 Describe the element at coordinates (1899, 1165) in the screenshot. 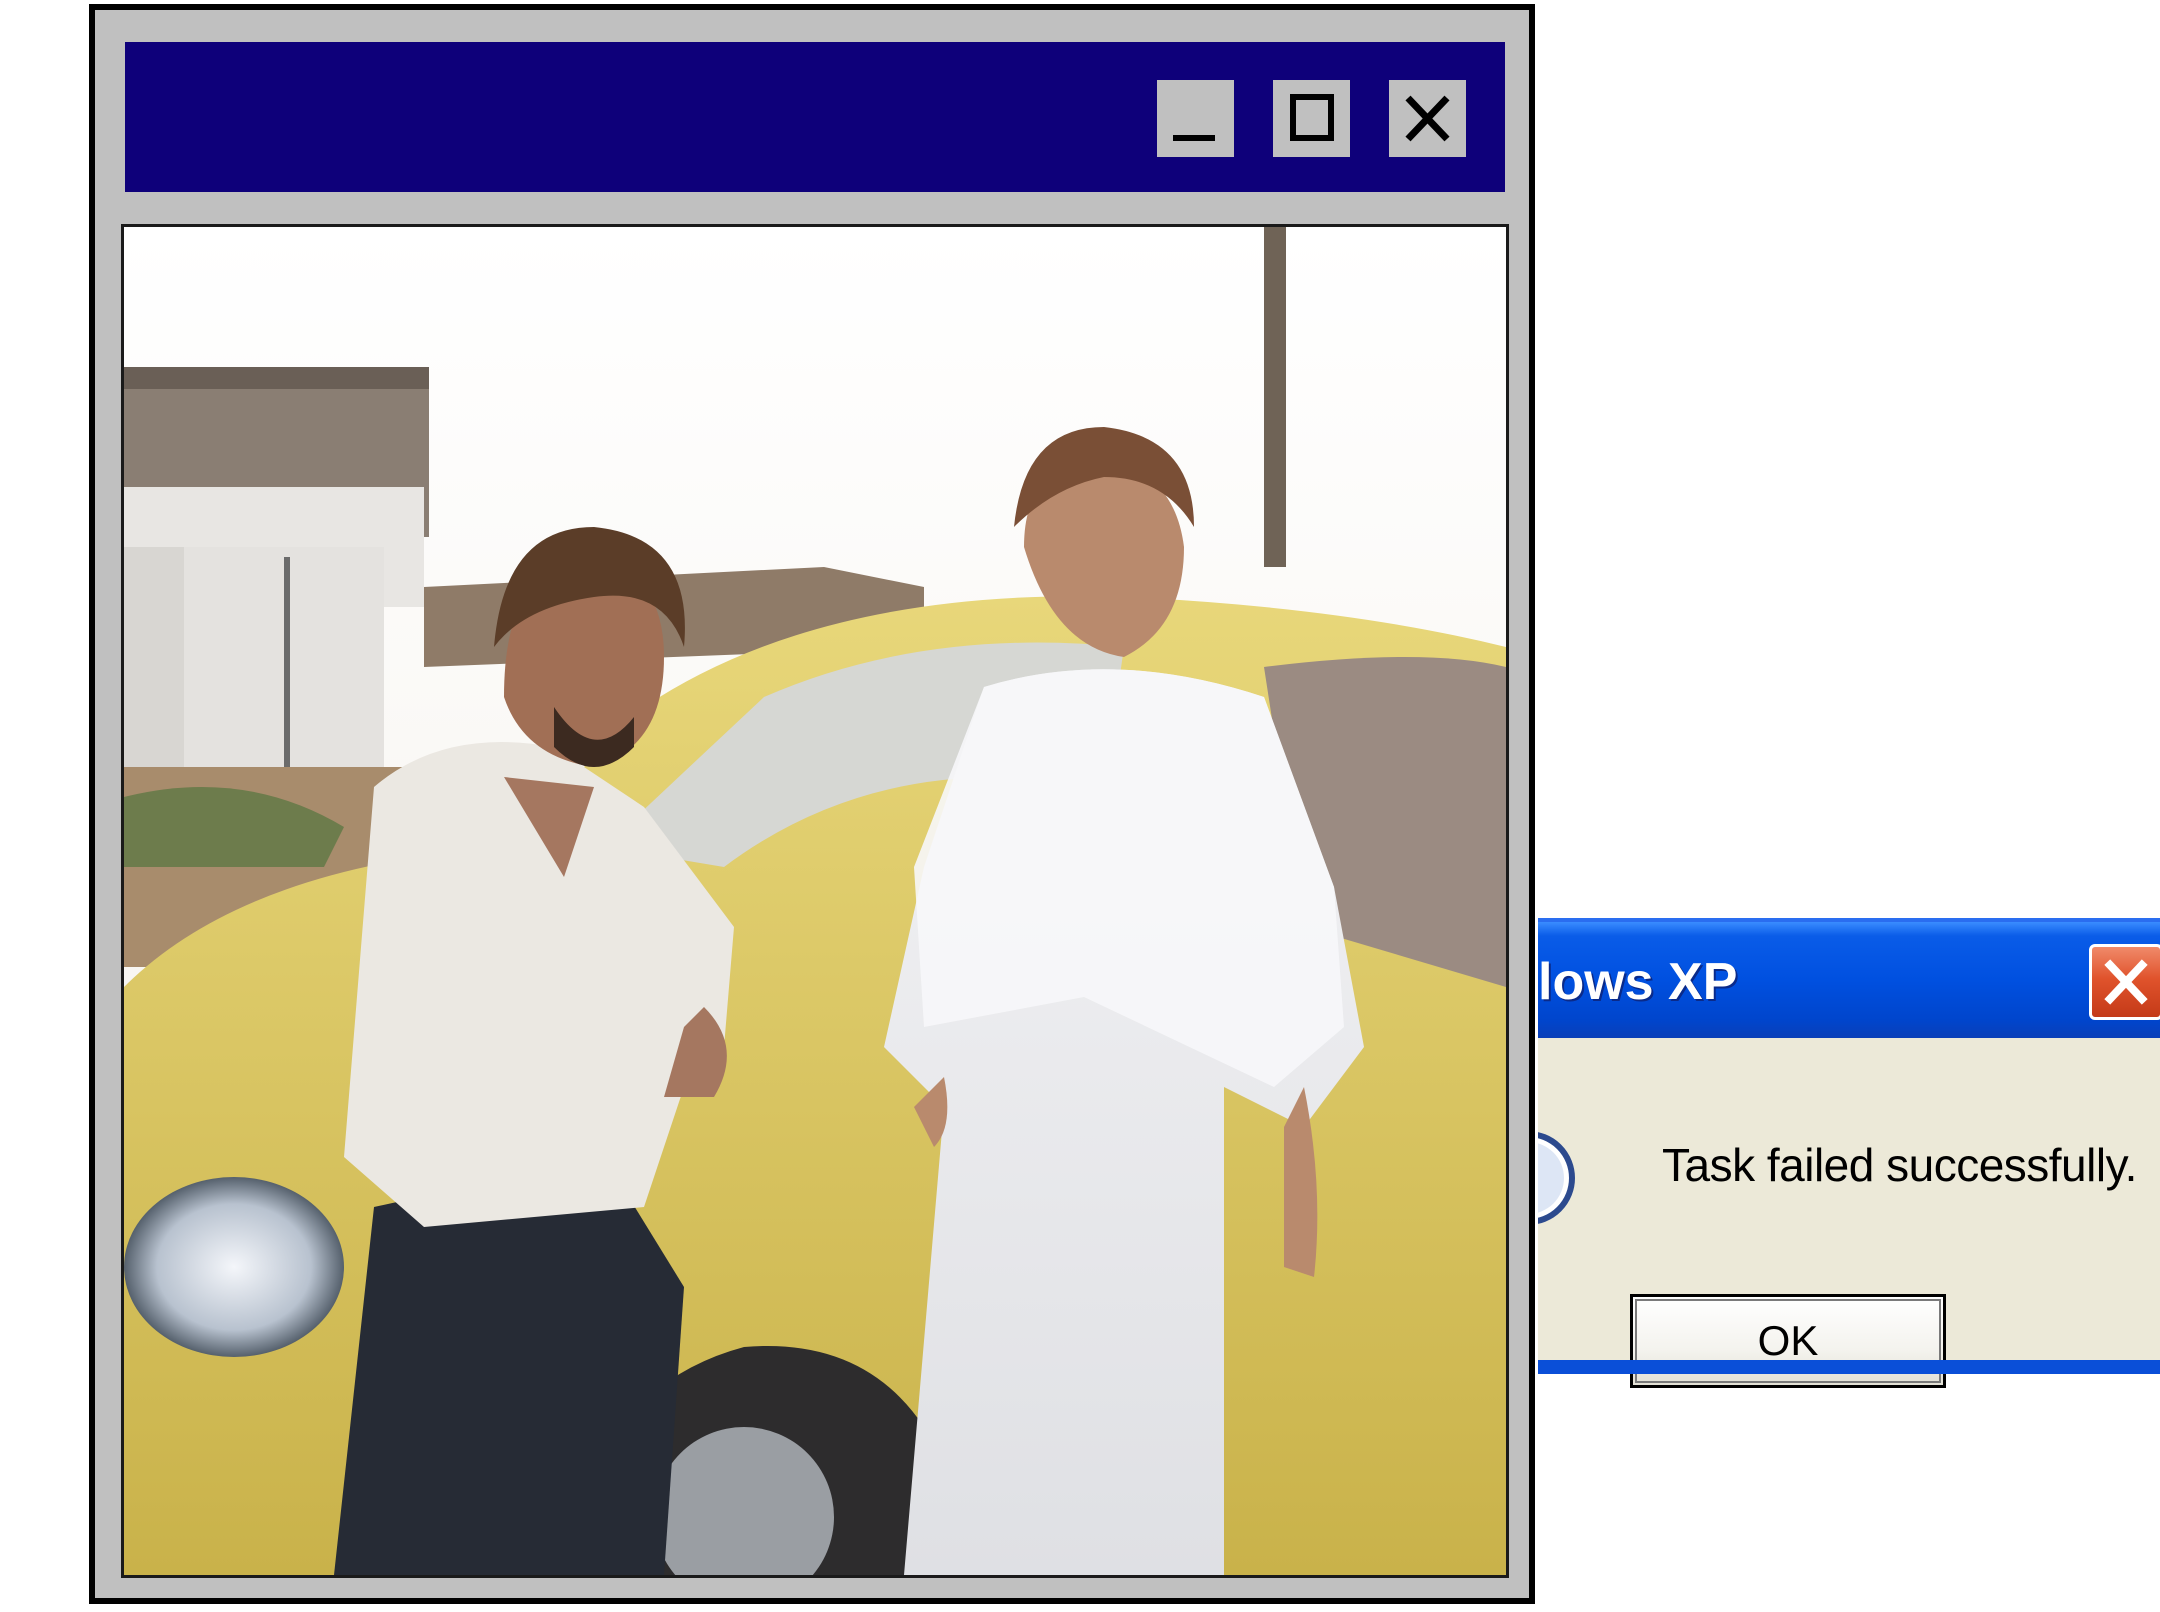

I see `dialog-message: Task failed successfully.` at that location.